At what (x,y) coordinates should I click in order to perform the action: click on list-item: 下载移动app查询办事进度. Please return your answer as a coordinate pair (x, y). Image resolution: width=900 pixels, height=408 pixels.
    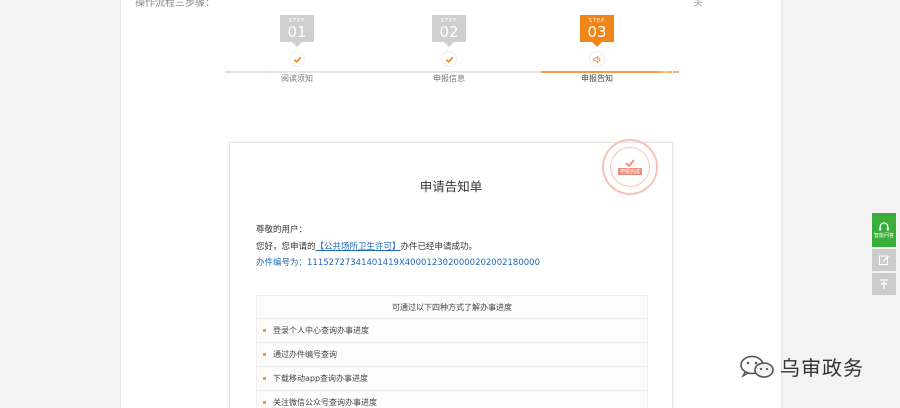
    Looking at the image, I should click on (452, 379).